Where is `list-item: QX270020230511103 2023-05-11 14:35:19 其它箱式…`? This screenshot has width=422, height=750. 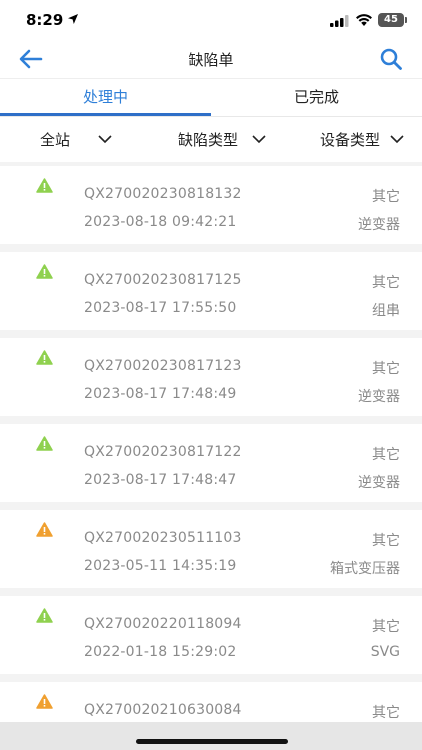 list-item: QX270020230511103 2023-05-11 14:35:19 其它箱式… is located at coordinates (211, 549).